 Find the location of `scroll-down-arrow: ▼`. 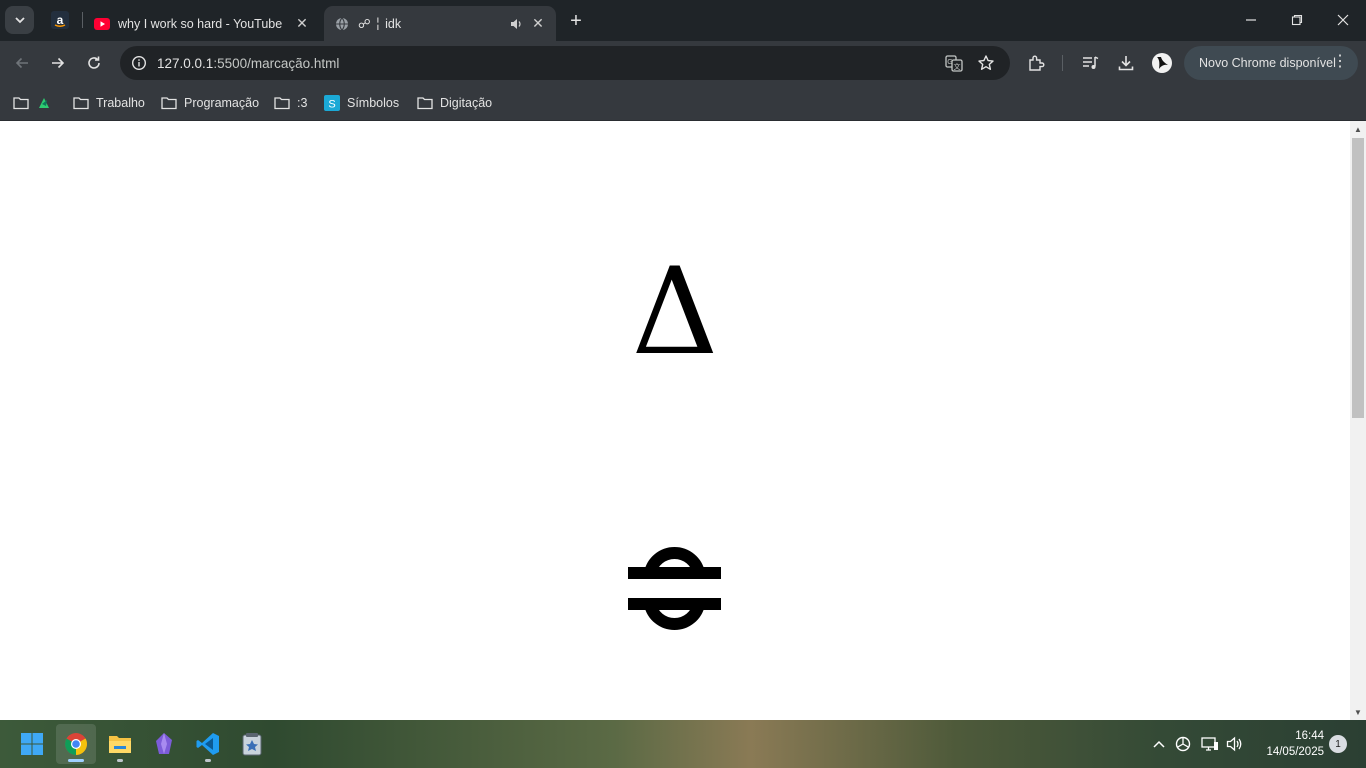

scroll-down-arrow: ▼ is located at coordinates (1358, 712).